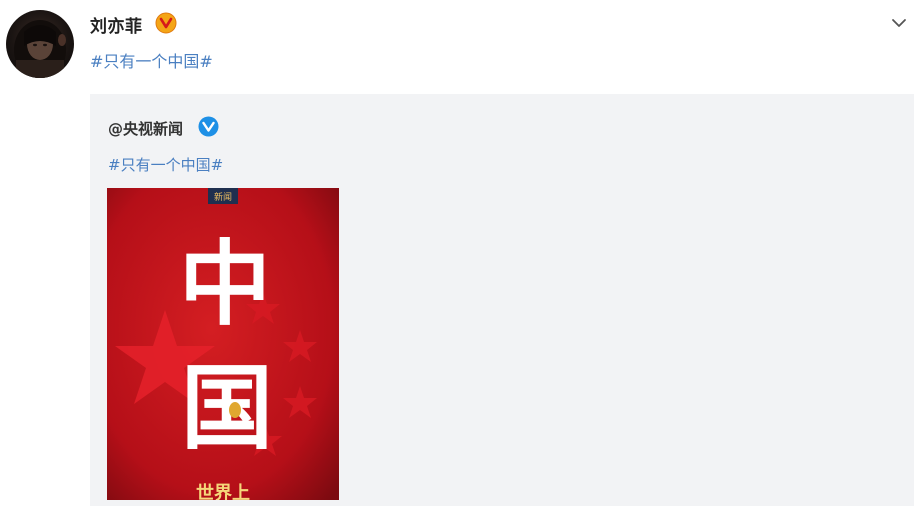 The image size is (914, 506). What do you see at coordinates (145, 128) in the screenshot?
I see `repost-author: @央视新闻` at bounding box center [145, 128].